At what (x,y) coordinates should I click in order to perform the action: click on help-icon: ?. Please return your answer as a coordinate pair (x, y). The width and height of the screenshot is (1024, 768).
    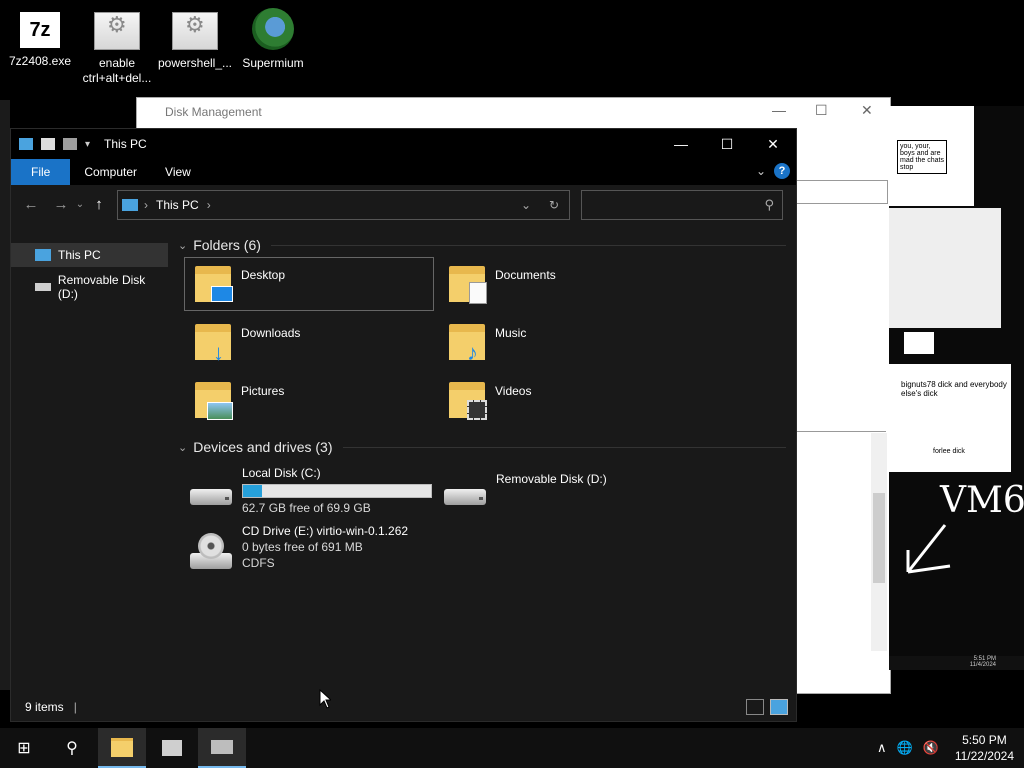
    Looking at the image, I should click on (782, 171).